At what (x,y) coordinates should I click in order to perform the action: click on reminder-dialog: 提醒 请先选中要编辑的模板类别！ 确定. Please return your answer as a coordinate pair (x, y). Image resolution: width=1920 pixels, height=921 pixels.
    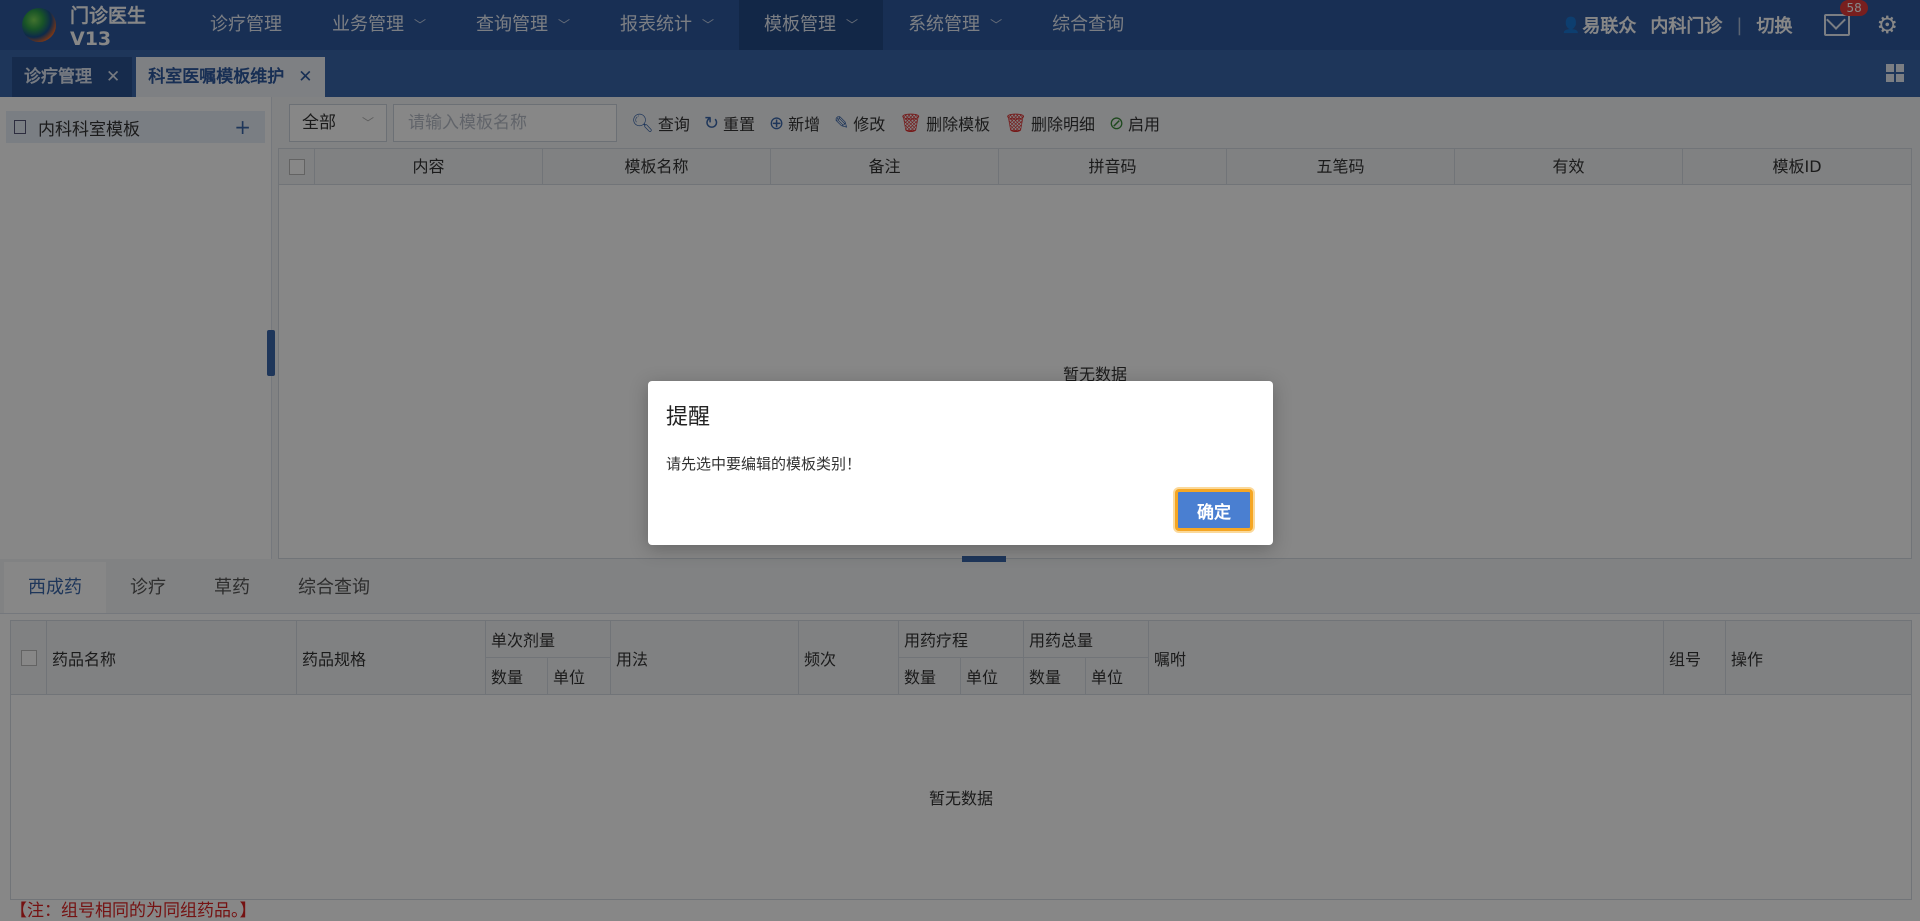
    Looking at the image, I should click on (960, 463).